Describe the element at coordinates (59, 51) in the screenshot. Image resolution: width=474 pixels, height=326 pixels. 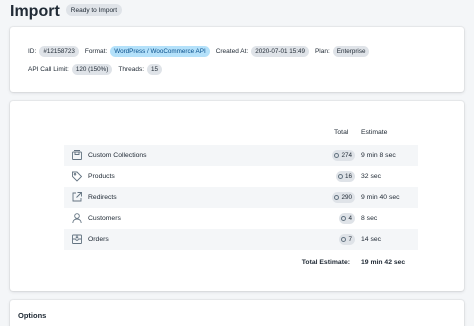
I see `id-value: #12158723` at that location.